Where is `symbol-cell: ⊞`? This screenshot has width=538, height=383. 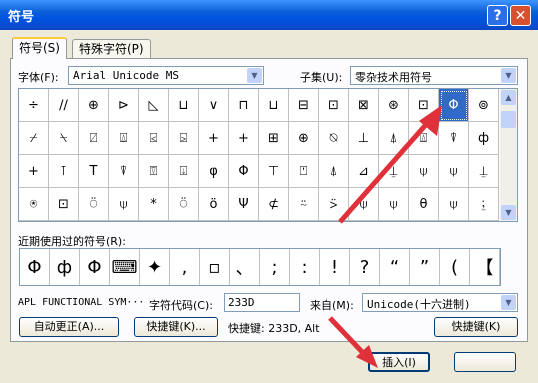
symbol-cell: ⊞ is located at coordinates (274, 138).